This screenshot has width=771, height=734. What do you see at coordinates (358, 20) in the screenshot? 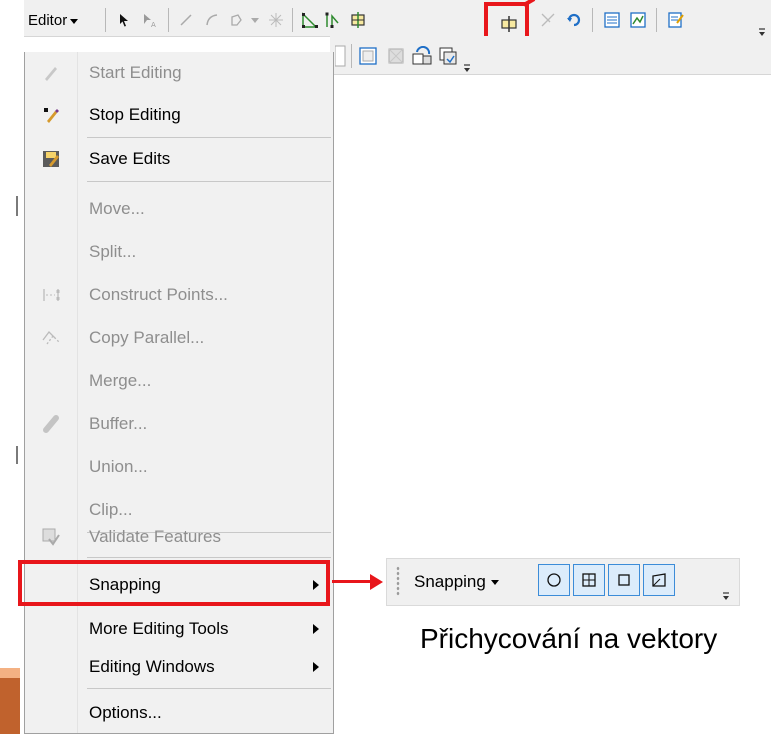
I see `cut-polygons-icon` at bounding box center [358, 20].